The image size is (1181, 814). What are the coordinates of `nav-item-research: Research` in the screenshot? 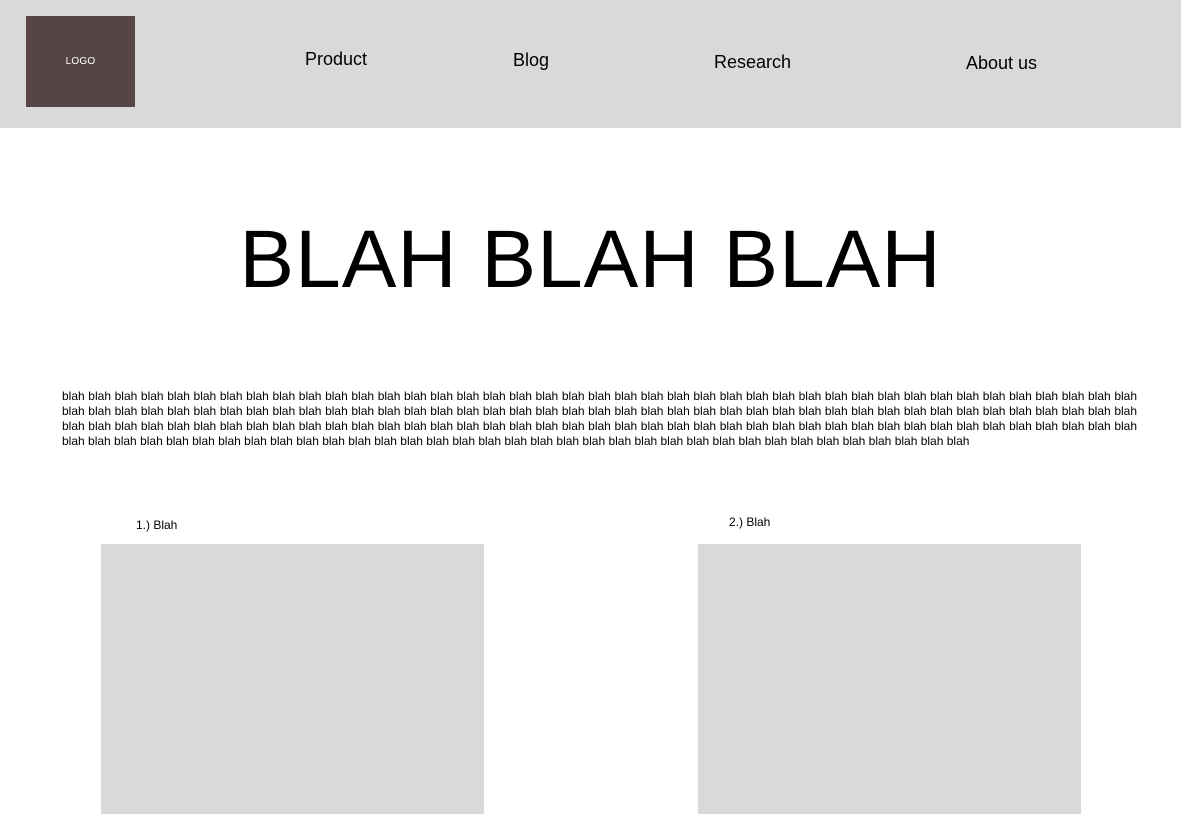 It's located at (752, 62).